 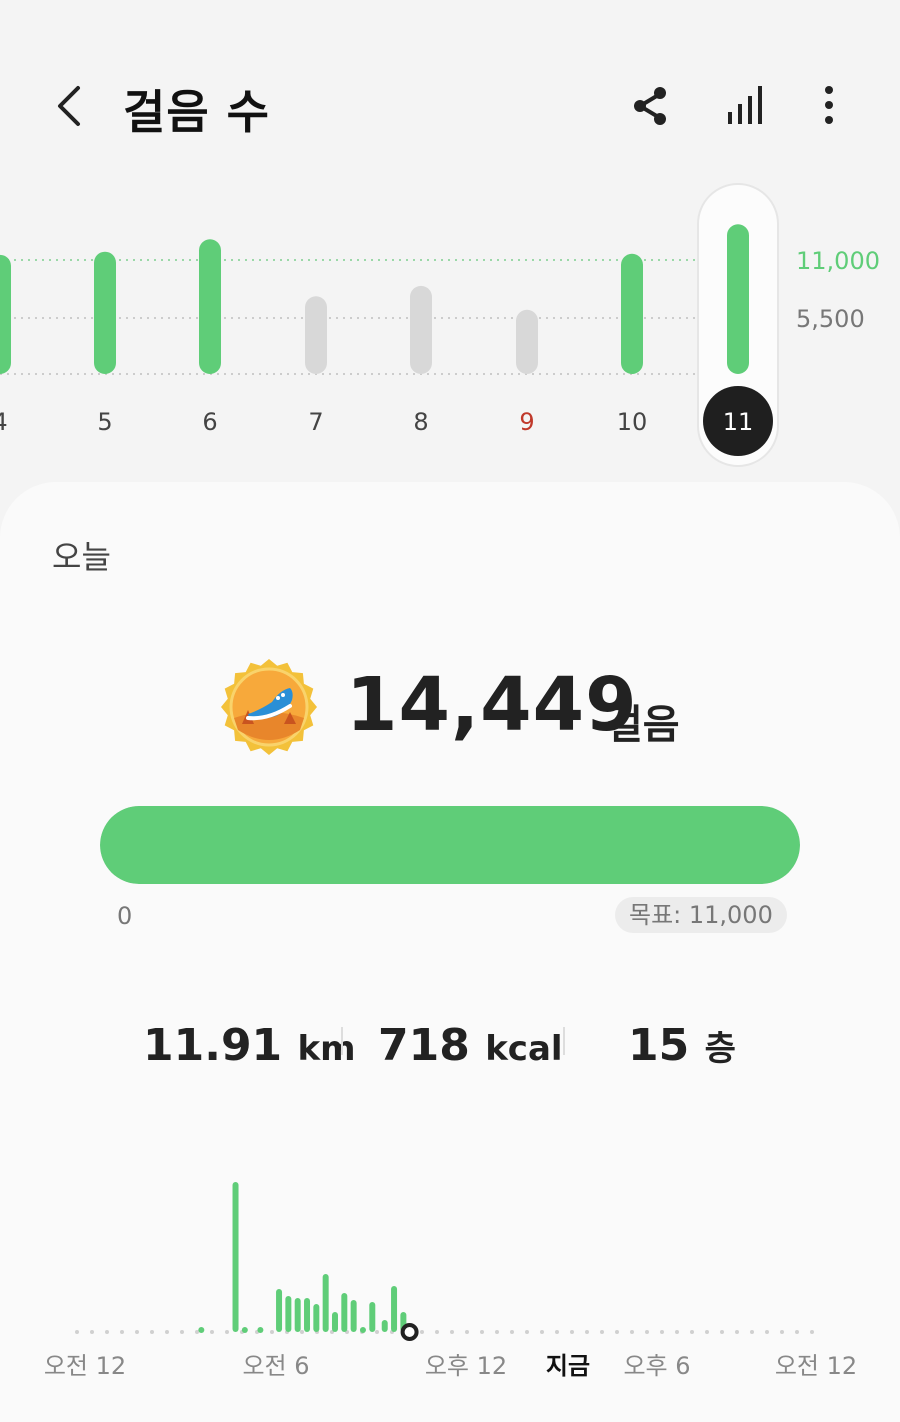 What do you see at coordinates (738, 422) in the screenshot?
I see `day-label-11: 11` at bounding box center [738, 422].